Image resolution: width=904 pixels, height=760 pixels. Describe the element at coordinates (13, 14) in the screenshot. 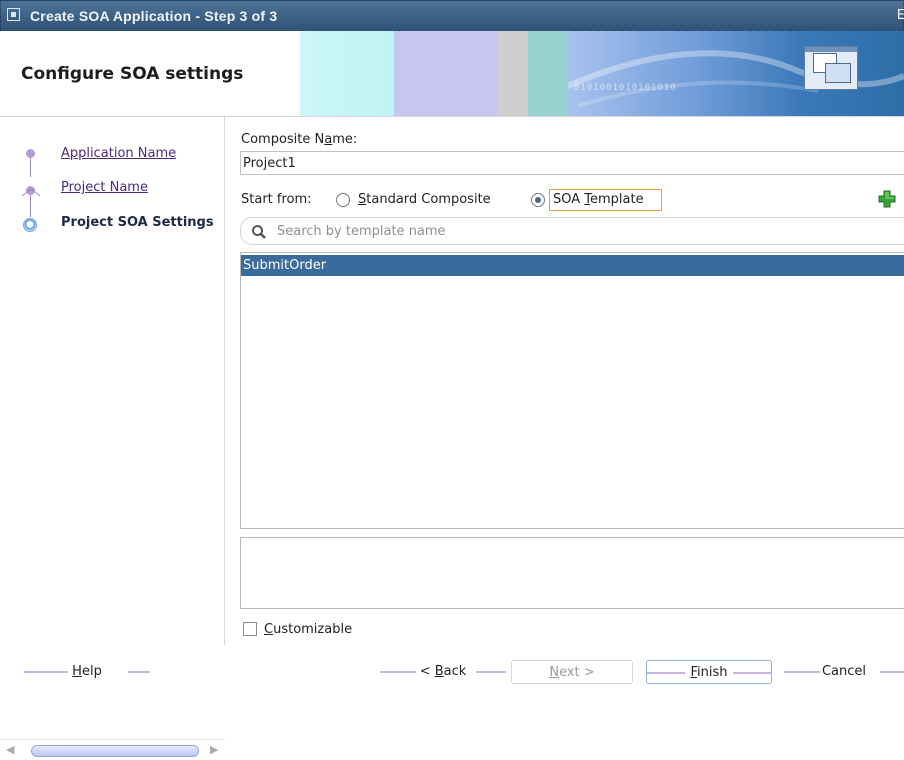

I see `window-menu-icon` at that location.